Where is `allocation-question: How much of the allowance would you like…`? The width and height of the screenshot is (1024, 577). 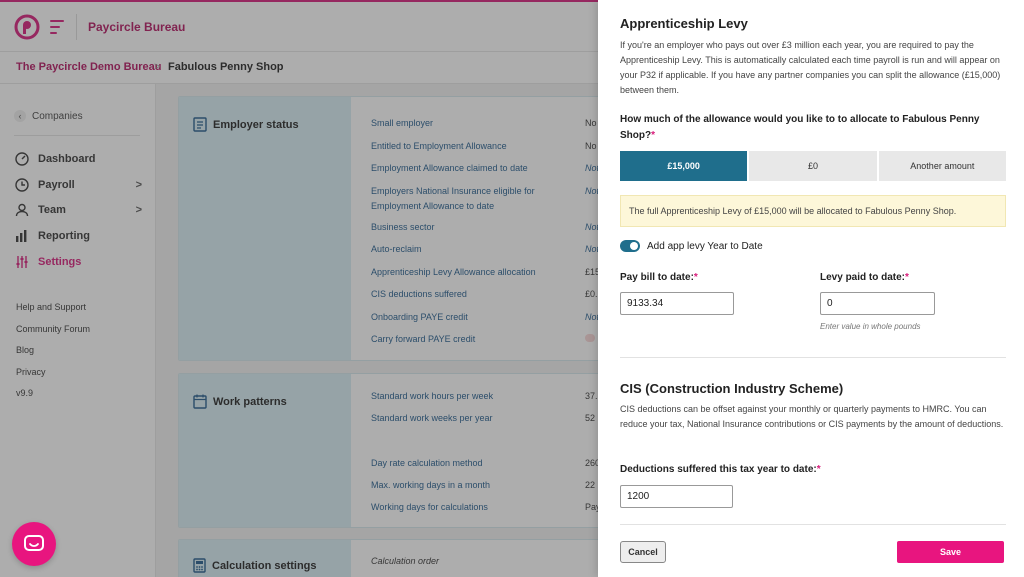 allocation-question: How much of the allowance would you like… is located at coordinates (813, 128).